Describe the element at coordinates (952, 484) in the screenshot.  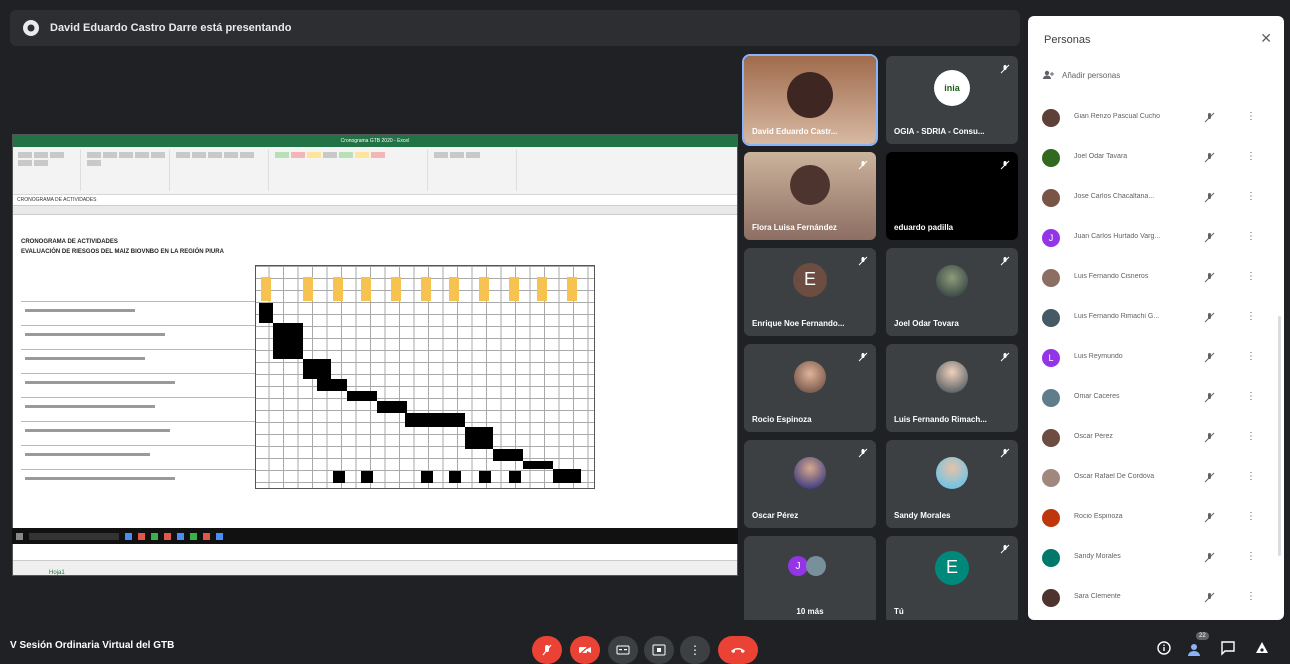
I see `participant-tile: Sandy Morales` at that location.